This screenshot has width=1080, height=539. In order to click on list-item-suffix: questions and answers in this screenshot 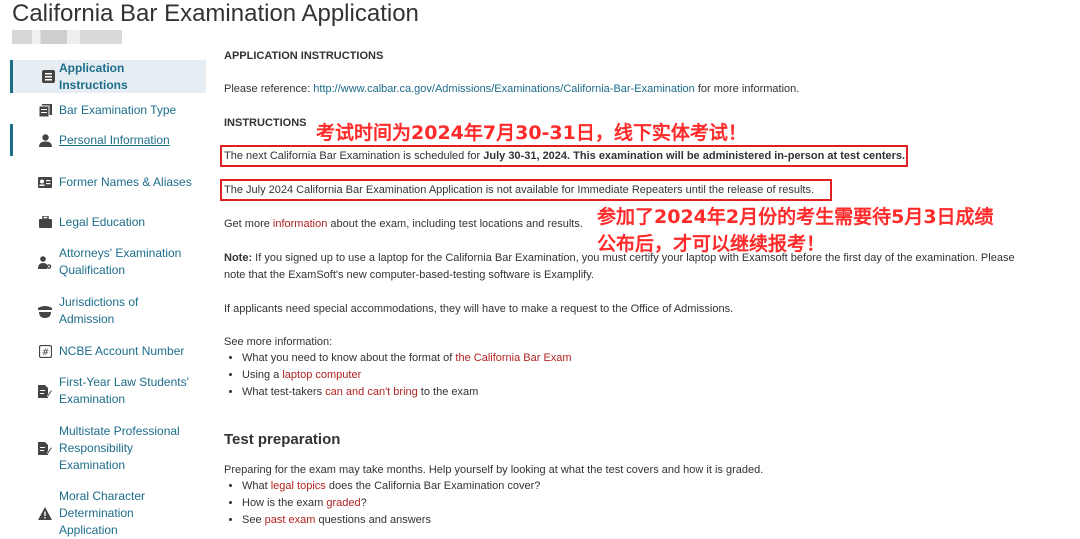, I will do `click(373, 520)`.